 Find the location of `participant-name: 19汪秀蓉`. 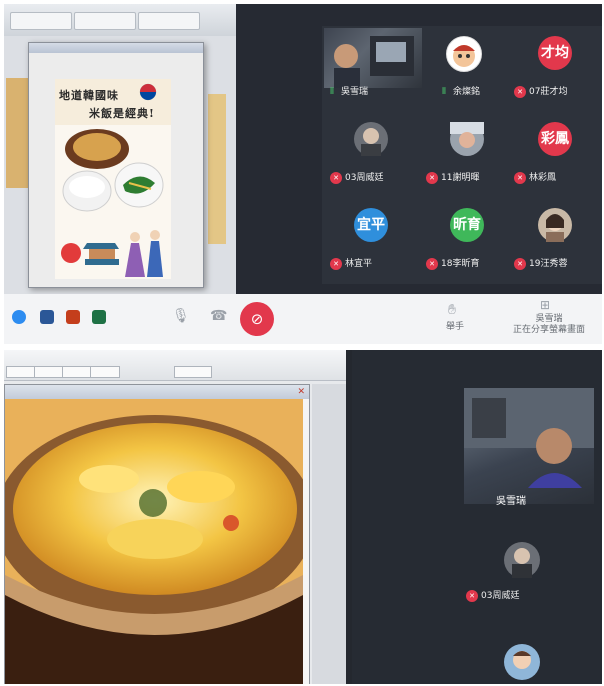

participant-name: 19汪秀蓉 is located at coordinates (548, 264).